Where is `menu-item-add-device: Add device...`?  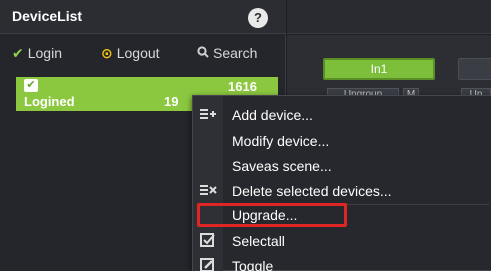
menu-item-add-device: Add device... is located at coordinates (342, 115).